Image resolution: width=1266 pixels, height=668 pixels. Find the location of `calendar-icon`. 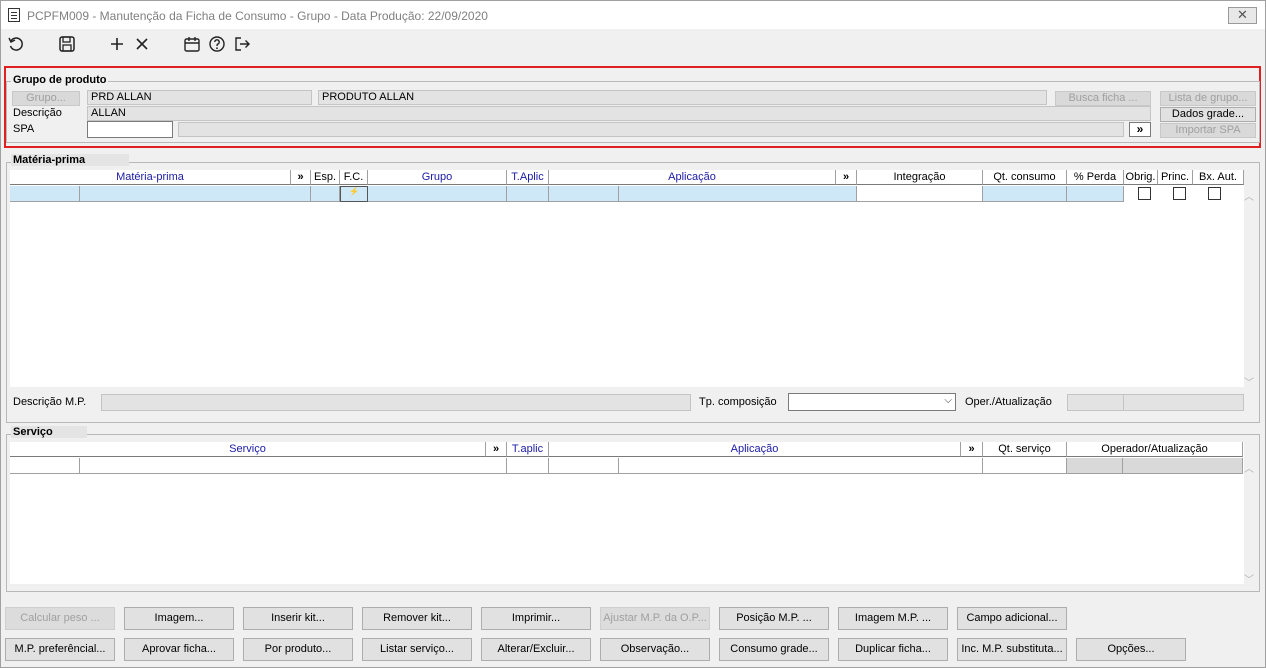

calendar-icon is located at coordinates (192, 44).